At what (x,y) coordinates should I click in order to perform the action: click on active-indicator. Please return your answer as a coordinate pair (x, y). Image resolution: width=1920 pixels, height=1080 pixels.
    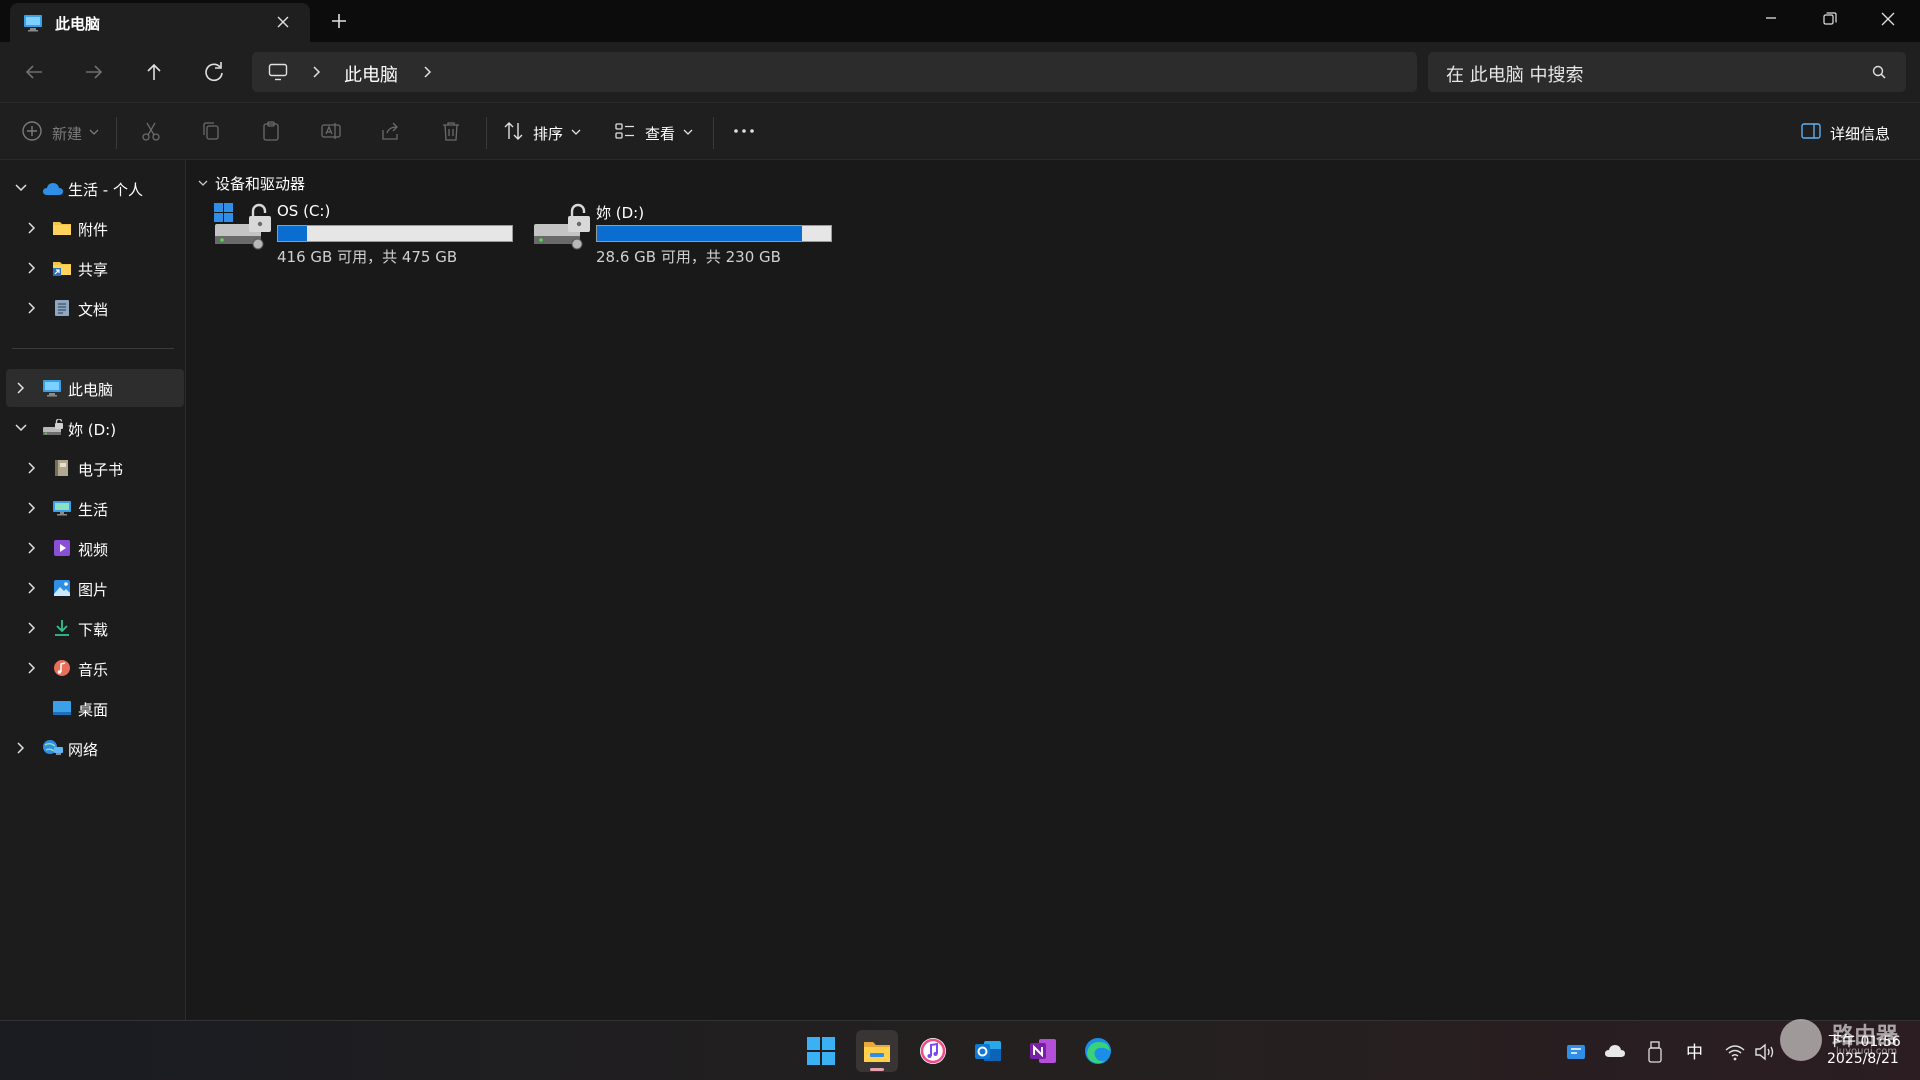
    Looking at the image, I should click on (877, 1069).